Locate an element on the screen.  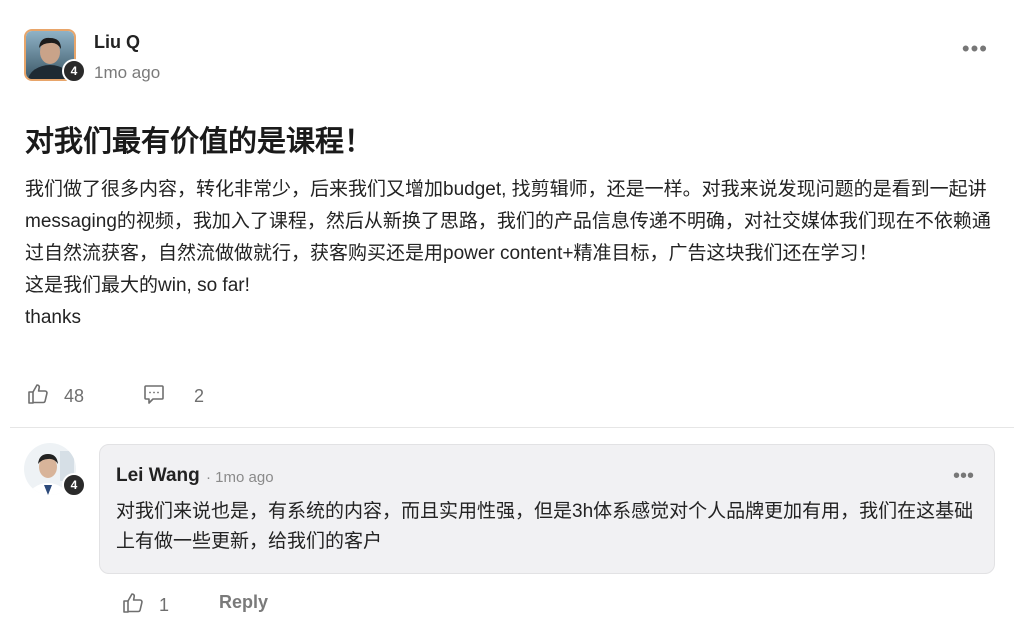
post-timestamp: 1mo ago is located at coordinates (127, 72).